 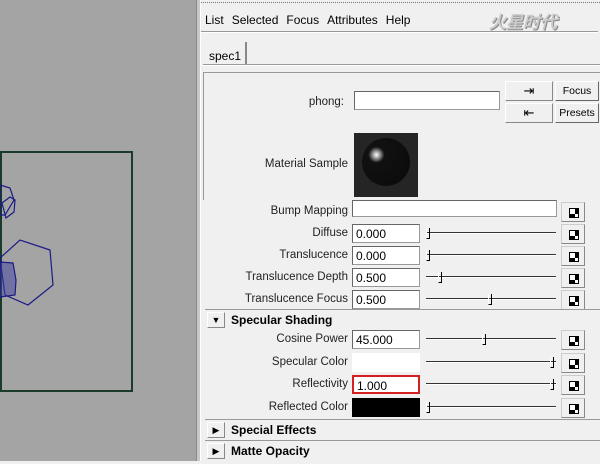 I want to click on material-sphere, so click(x=386, y=162).